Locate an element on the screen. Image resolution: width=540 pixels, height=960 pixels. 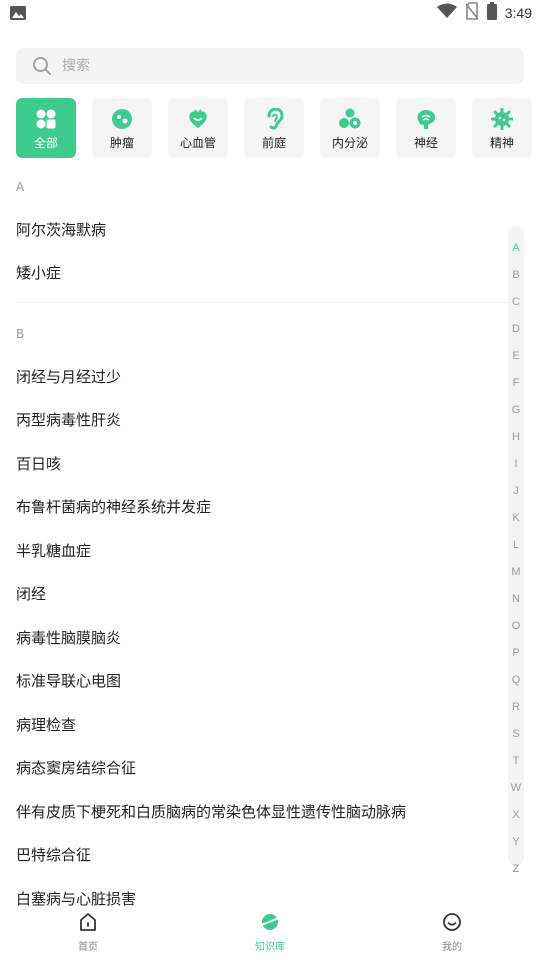
smiley-icon is located at coordinates (452, 922).